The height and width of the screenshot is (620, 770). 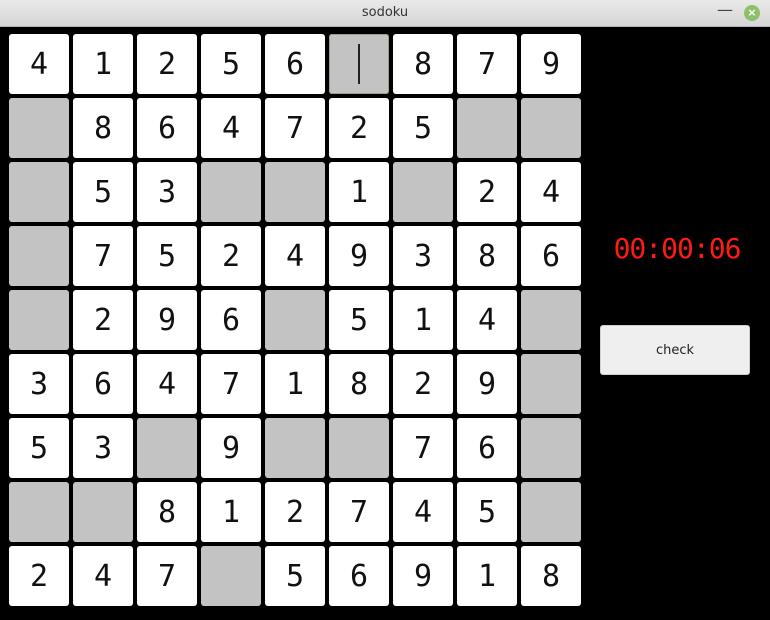 I want to click on text-caret, so click(x=359, y=64).